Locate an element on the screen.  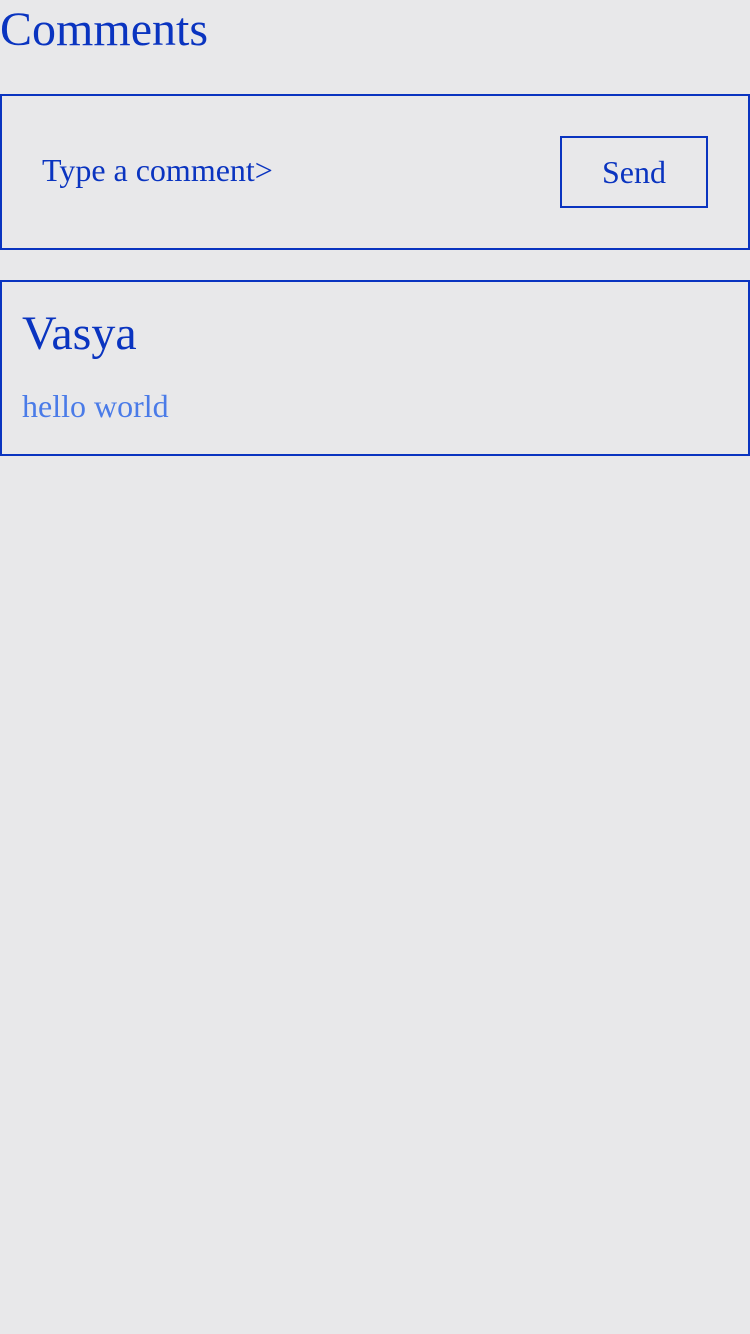
send-button: Send is located at coordinates (634, 172).